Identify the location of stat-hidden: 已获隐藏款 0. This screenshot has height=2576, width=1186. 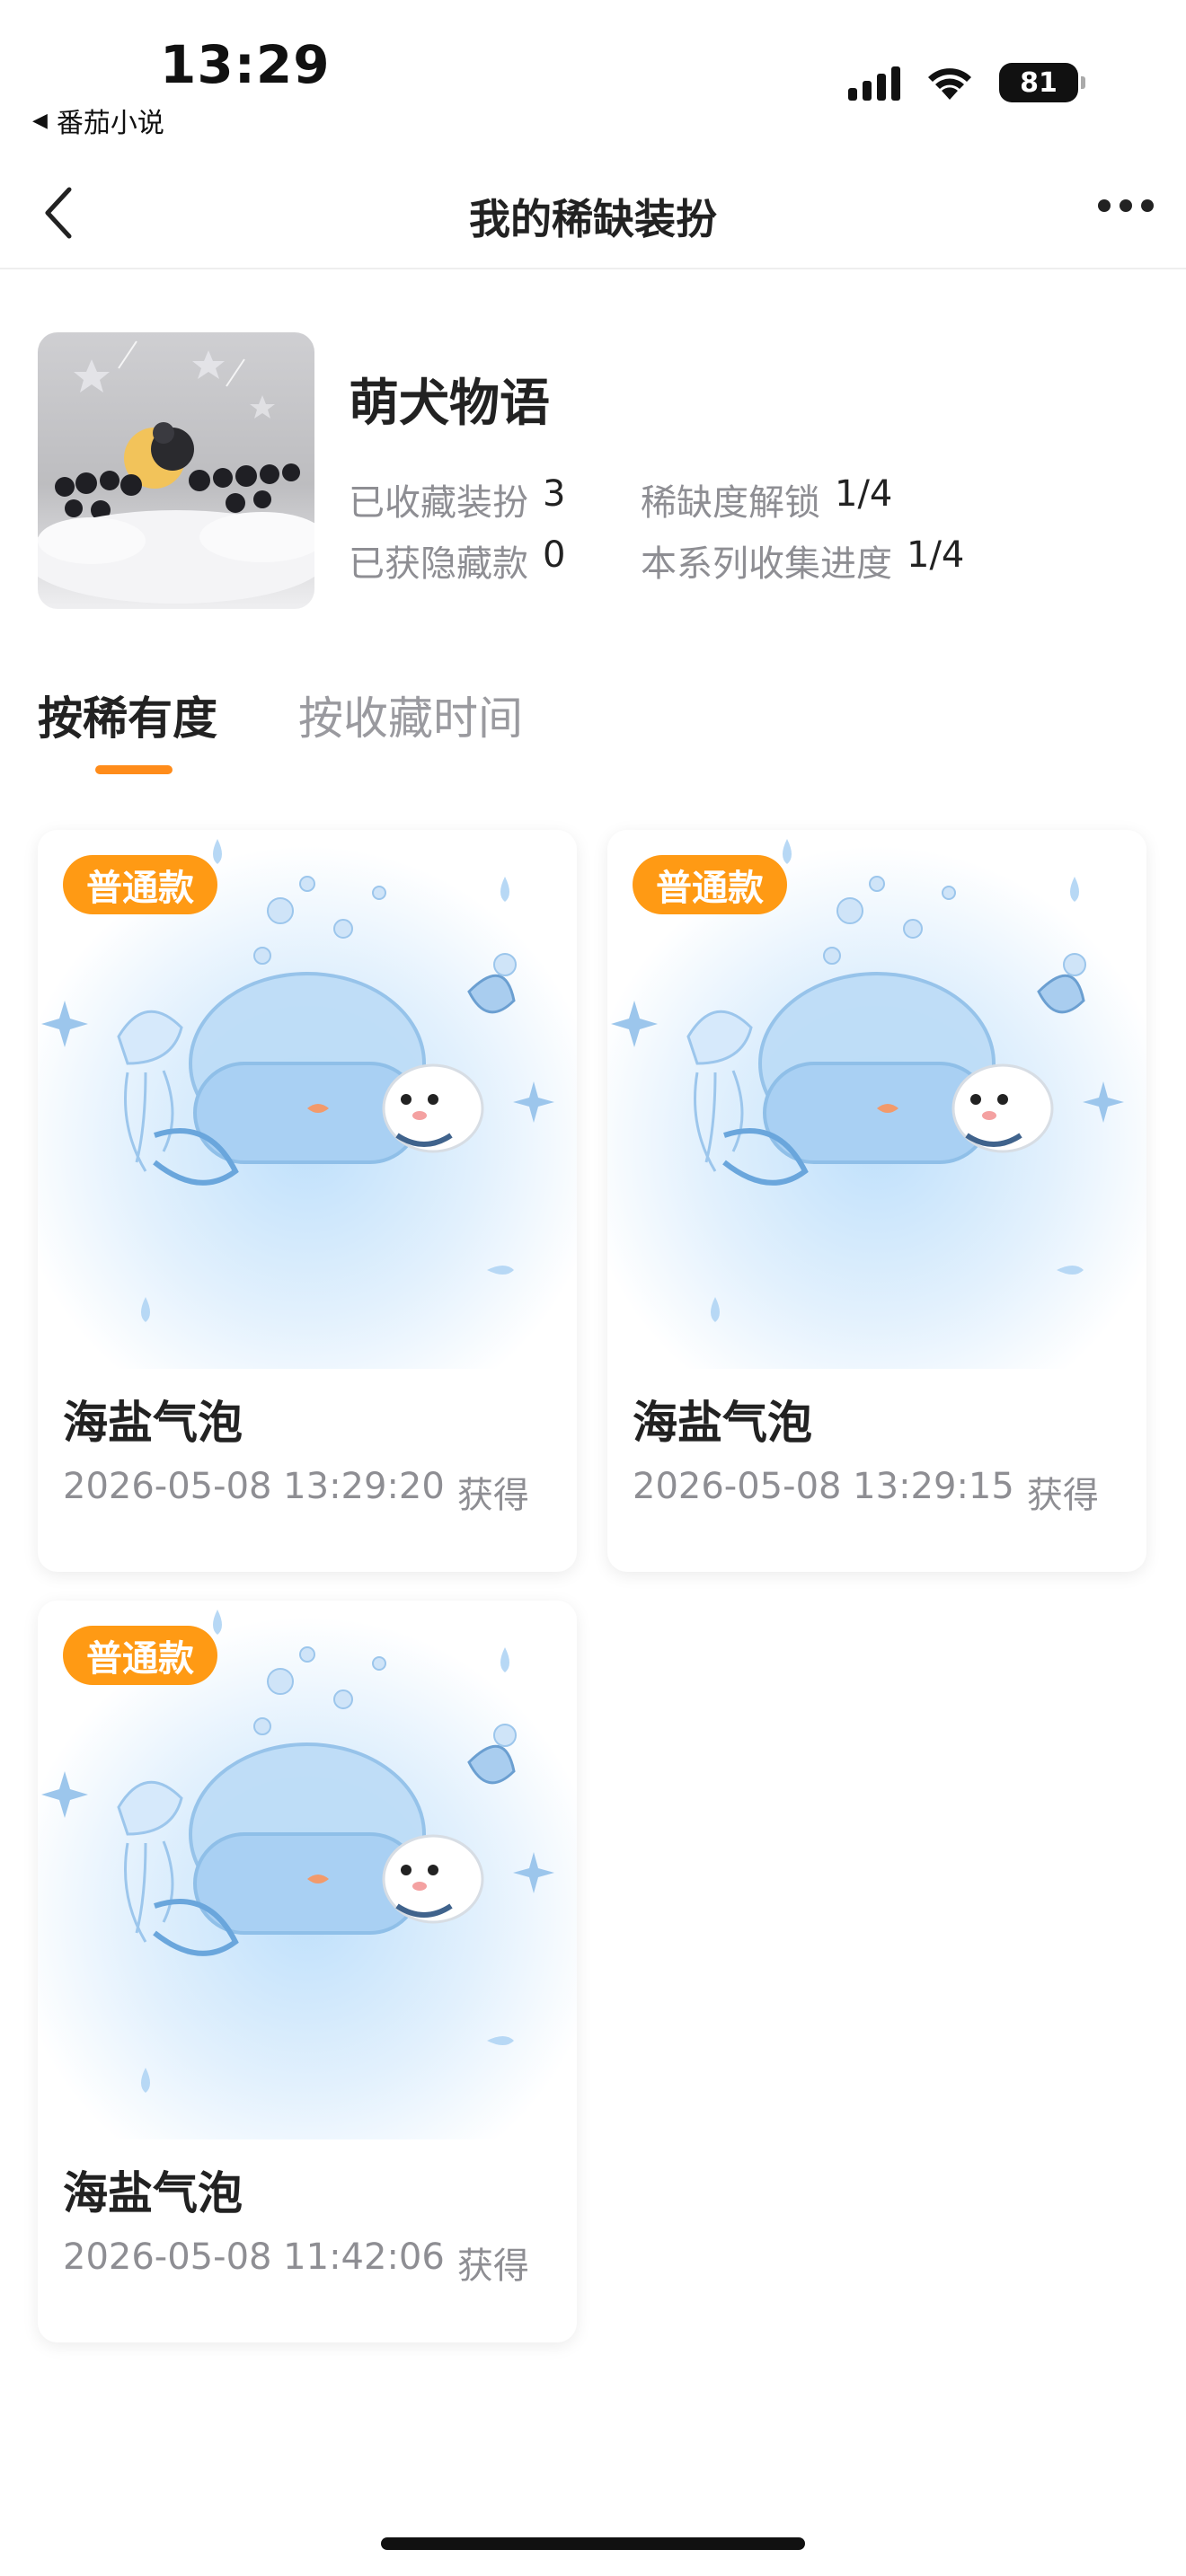
(495, 560).